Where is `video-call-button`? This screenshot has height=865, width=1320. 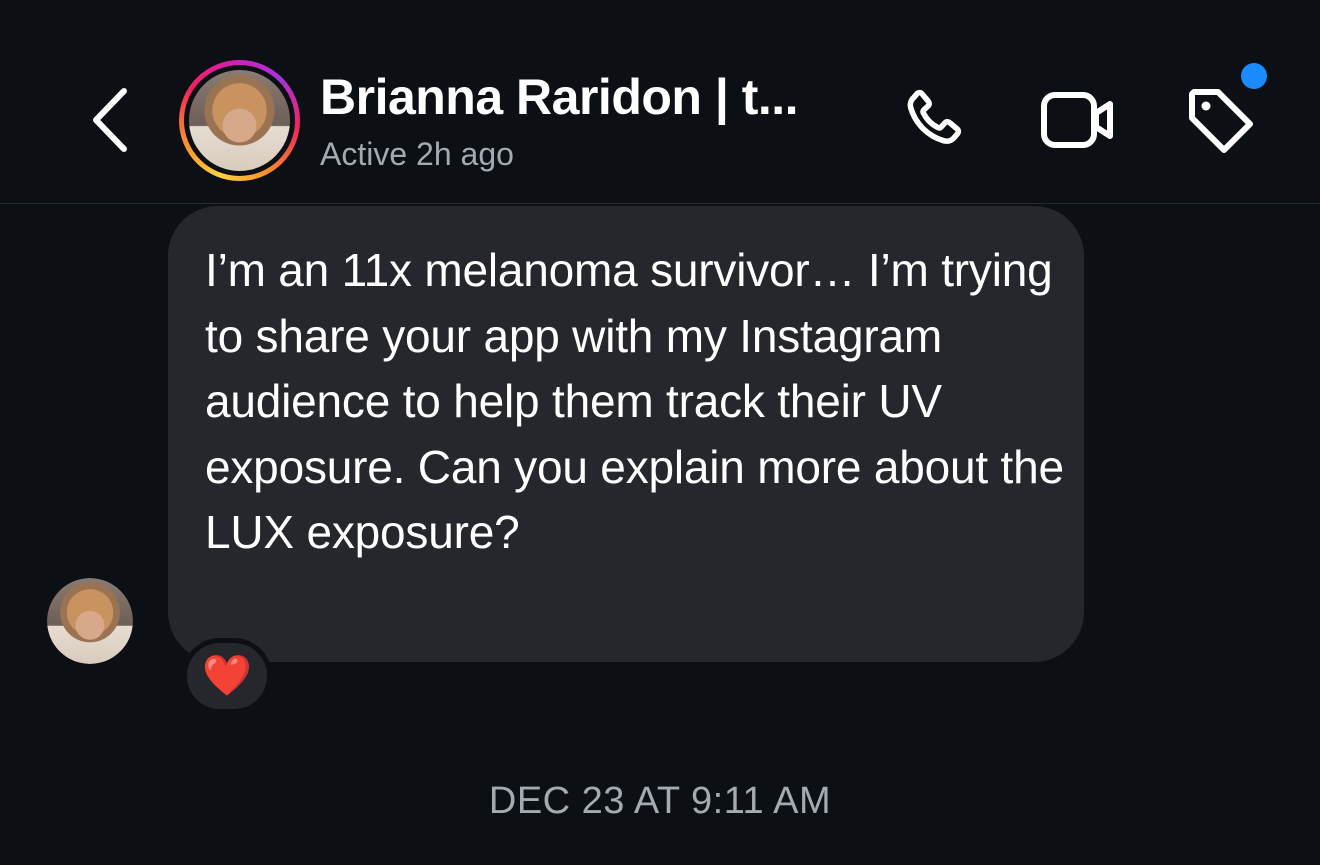
video-call-button is located at coordinates (1077, 120).